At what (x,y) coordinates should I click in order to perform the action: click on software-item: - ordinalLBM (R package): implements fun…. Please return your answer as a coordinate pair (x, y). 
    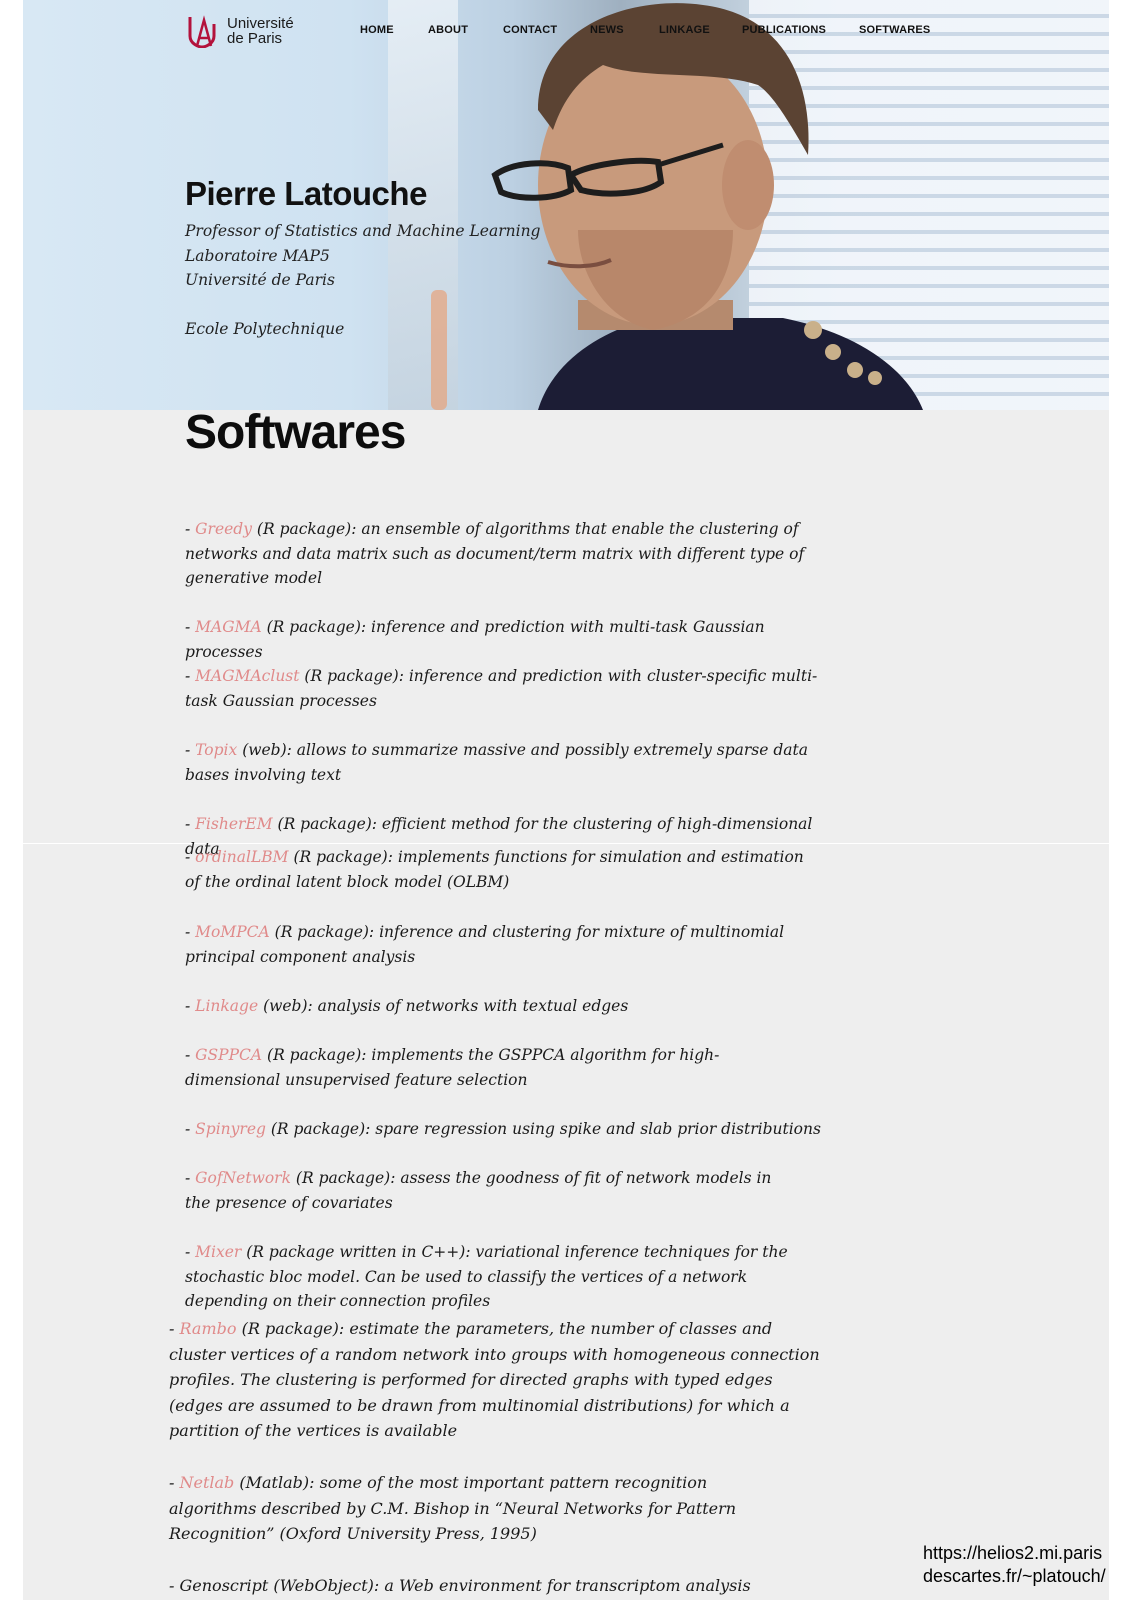
    Looking at the image, I should click on (494, 869).